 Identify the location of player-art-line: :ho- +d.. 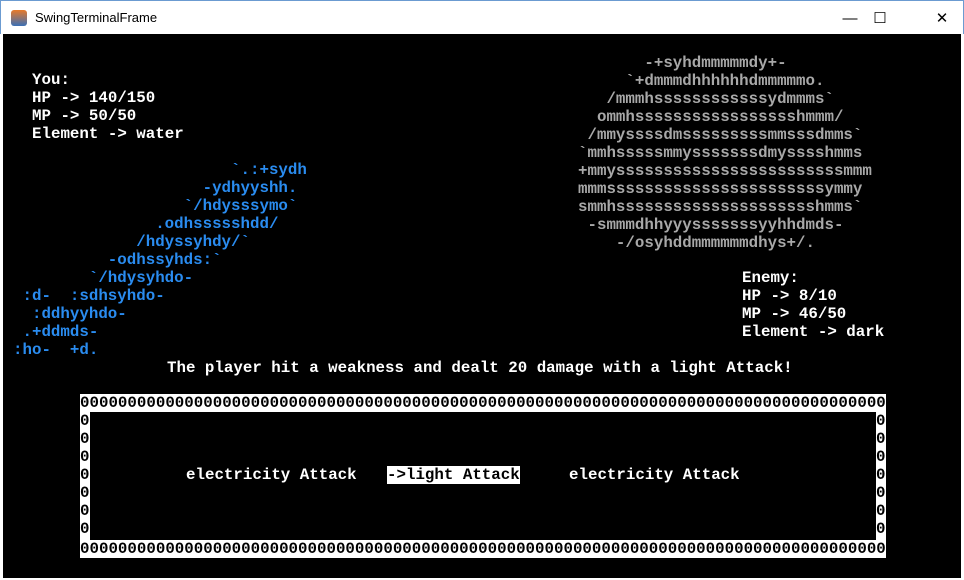
(56, 350).